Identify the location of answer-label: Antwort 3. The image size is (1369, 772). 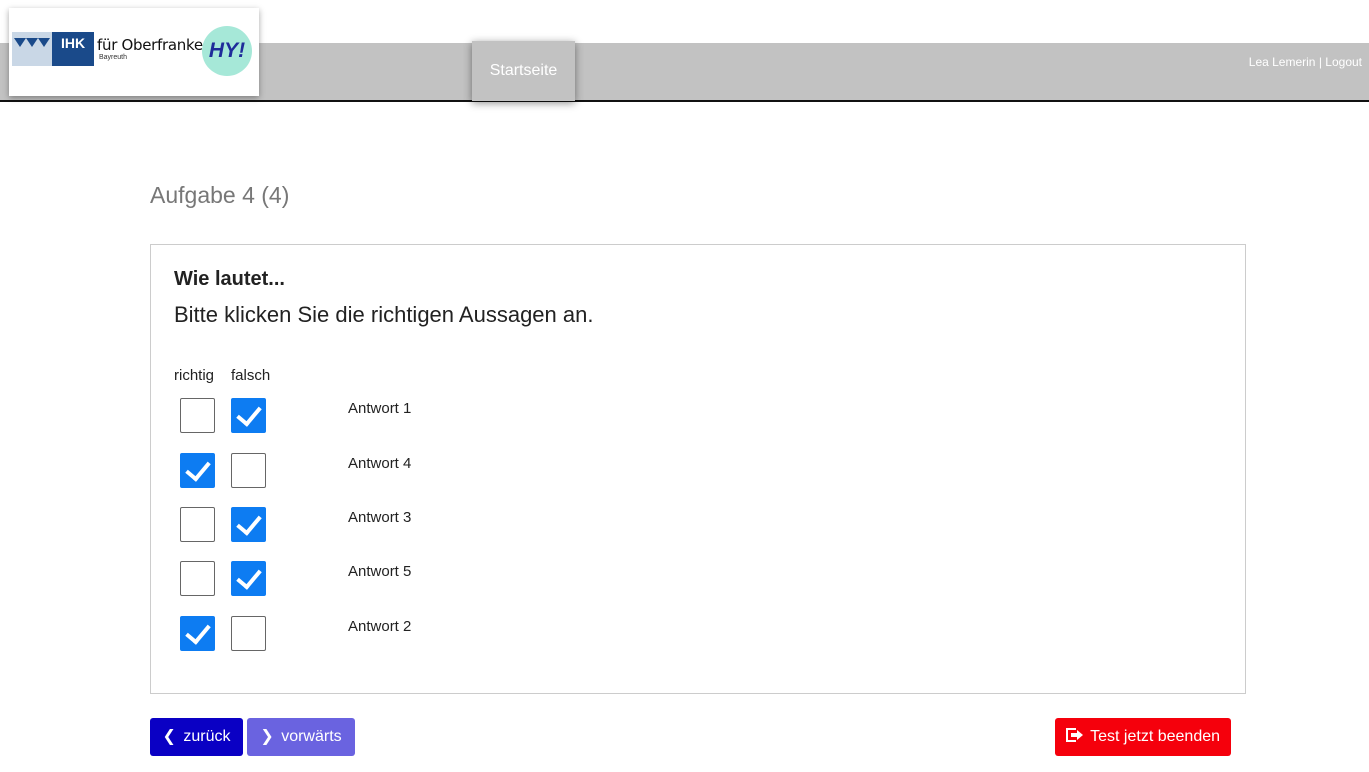
(380, 517).